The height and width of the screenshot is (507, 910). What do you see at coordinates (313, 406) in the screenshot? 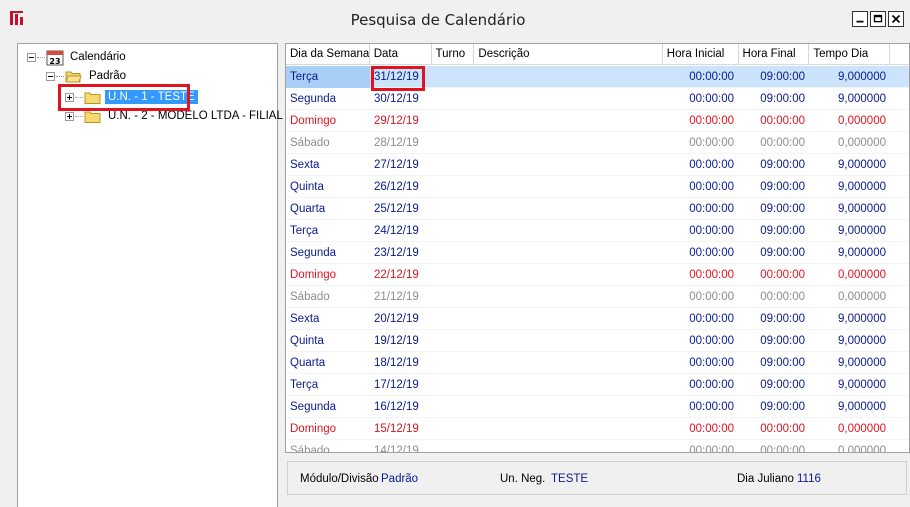
I see `cell-dia-semana: Segunda` at bounding box center [313, 406].